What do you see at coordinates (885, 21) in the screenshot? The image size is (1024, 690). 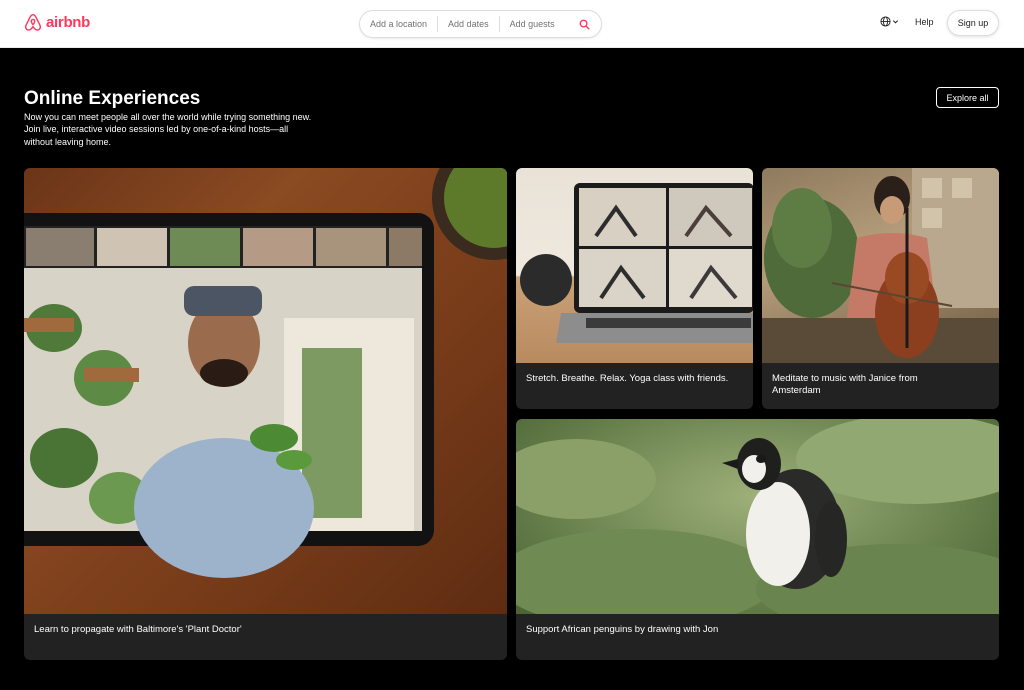 I see `globe-icon` at bounding box center [885, 21].